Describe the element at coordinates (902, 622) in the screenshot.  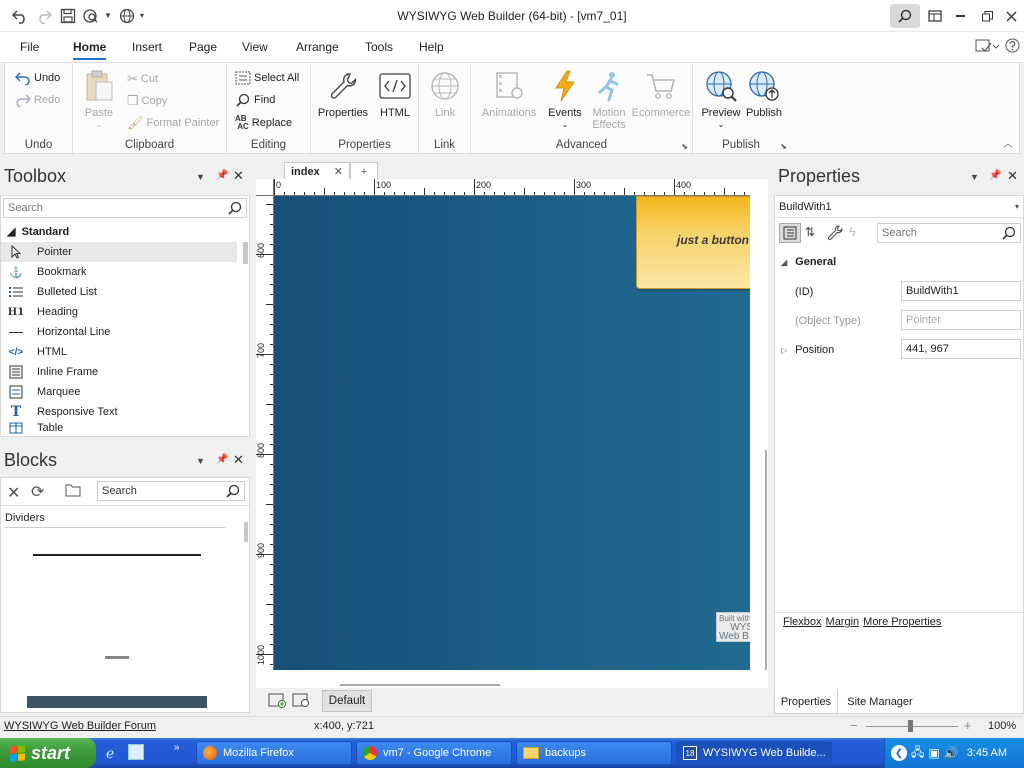
I see `more-properties-link: More Properties` at that location.